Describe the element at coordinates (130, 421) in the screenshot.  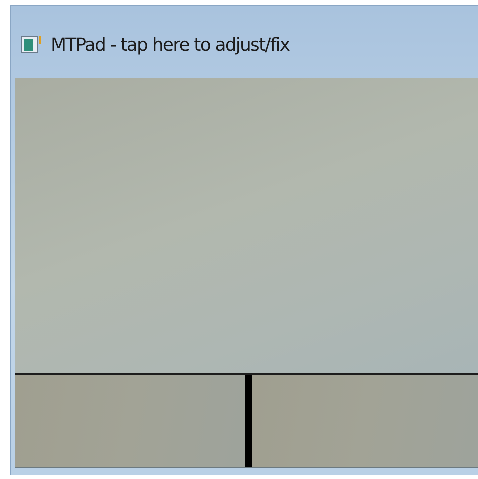
I see `left-touchpad-button` at that location.